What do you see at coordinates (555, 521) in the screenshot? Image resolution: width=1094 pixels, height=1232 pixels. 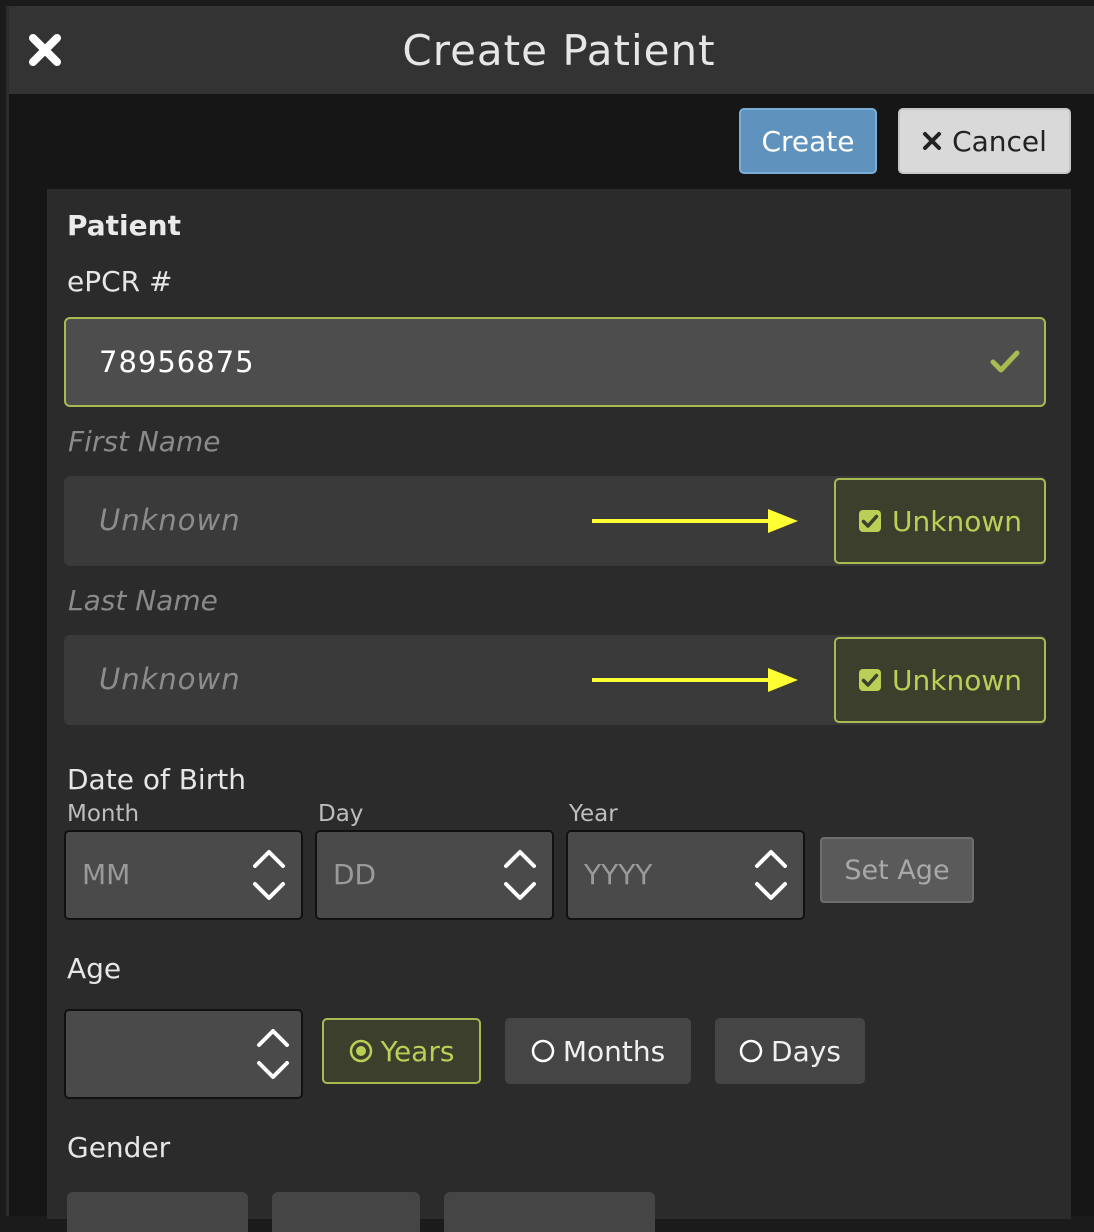 I see `first-name-row: Unknown Unknown` at bounding box center [555, 521].